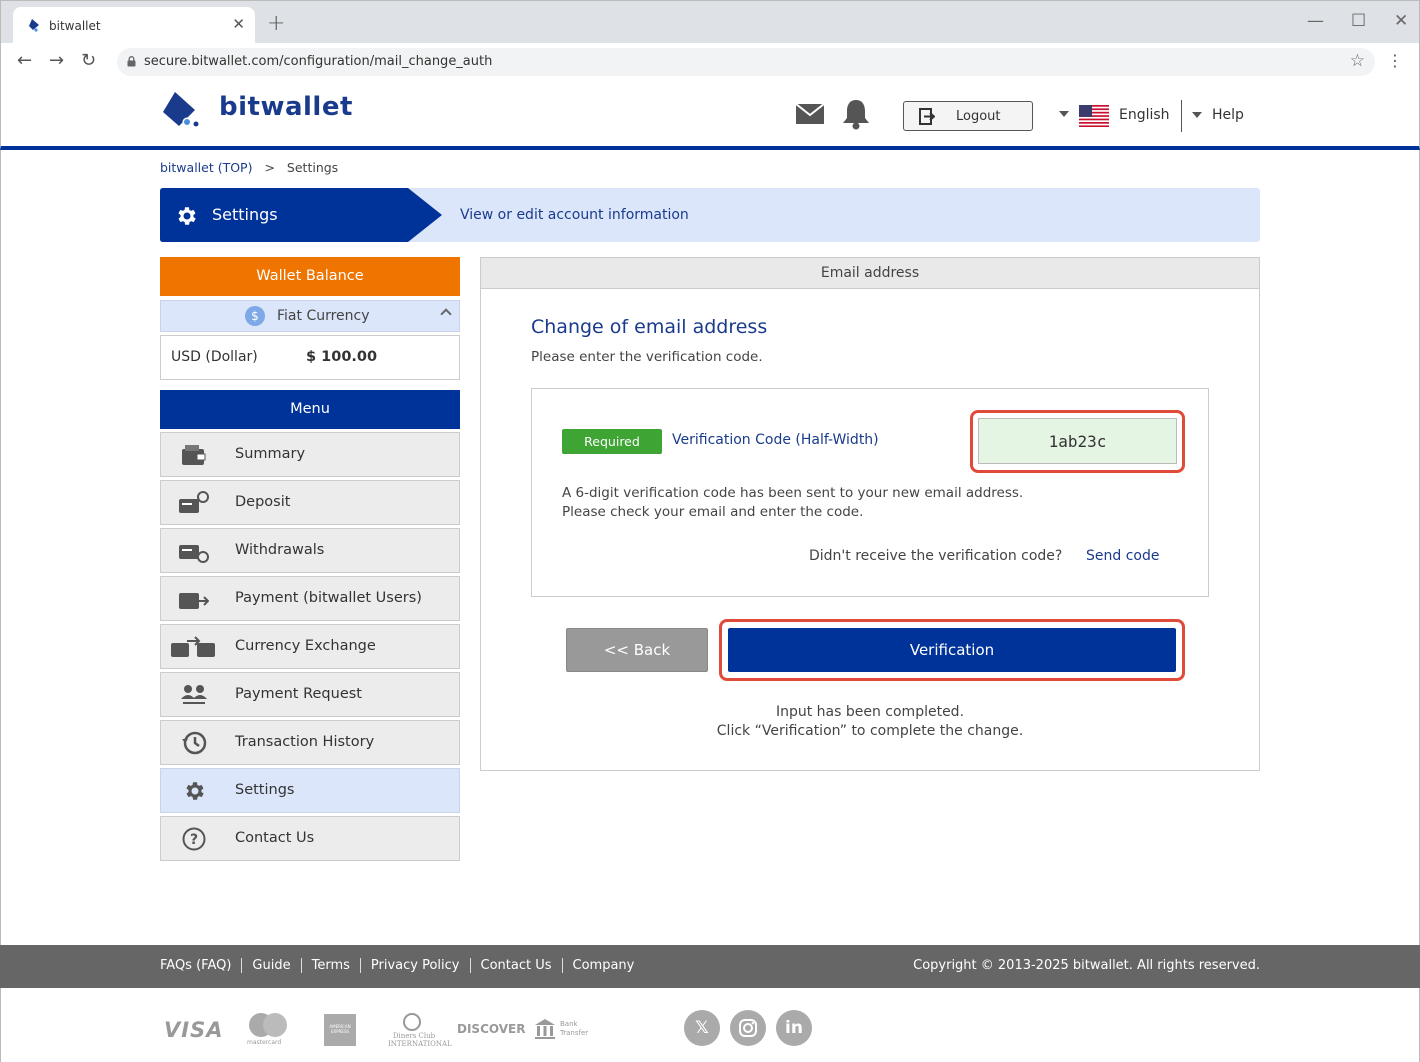 Image resolution: width=1420 pixels, height=1062 pixels. Describe the element at coordinates (34, 25) in the screenshot. I see `bitwallet-favicon-icon` at that location.